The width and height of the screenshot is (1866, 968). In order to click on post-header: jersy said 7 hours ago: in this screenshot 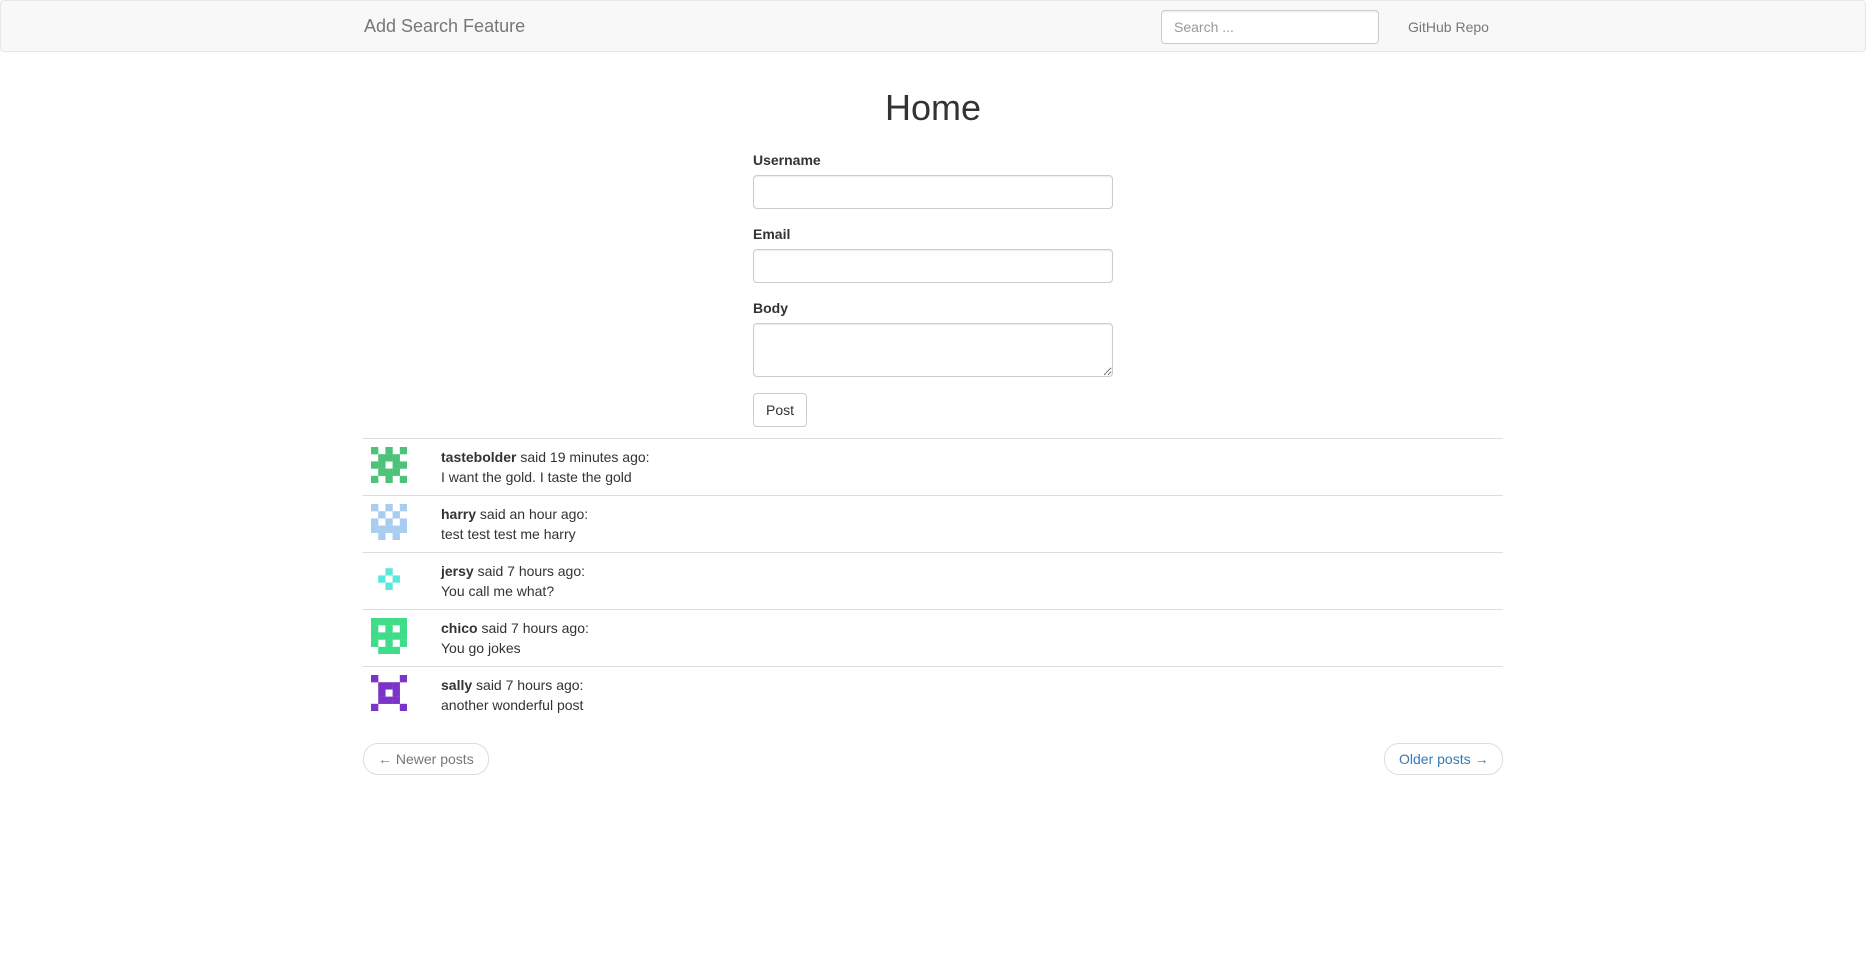, I will do `click(513, 571)`.